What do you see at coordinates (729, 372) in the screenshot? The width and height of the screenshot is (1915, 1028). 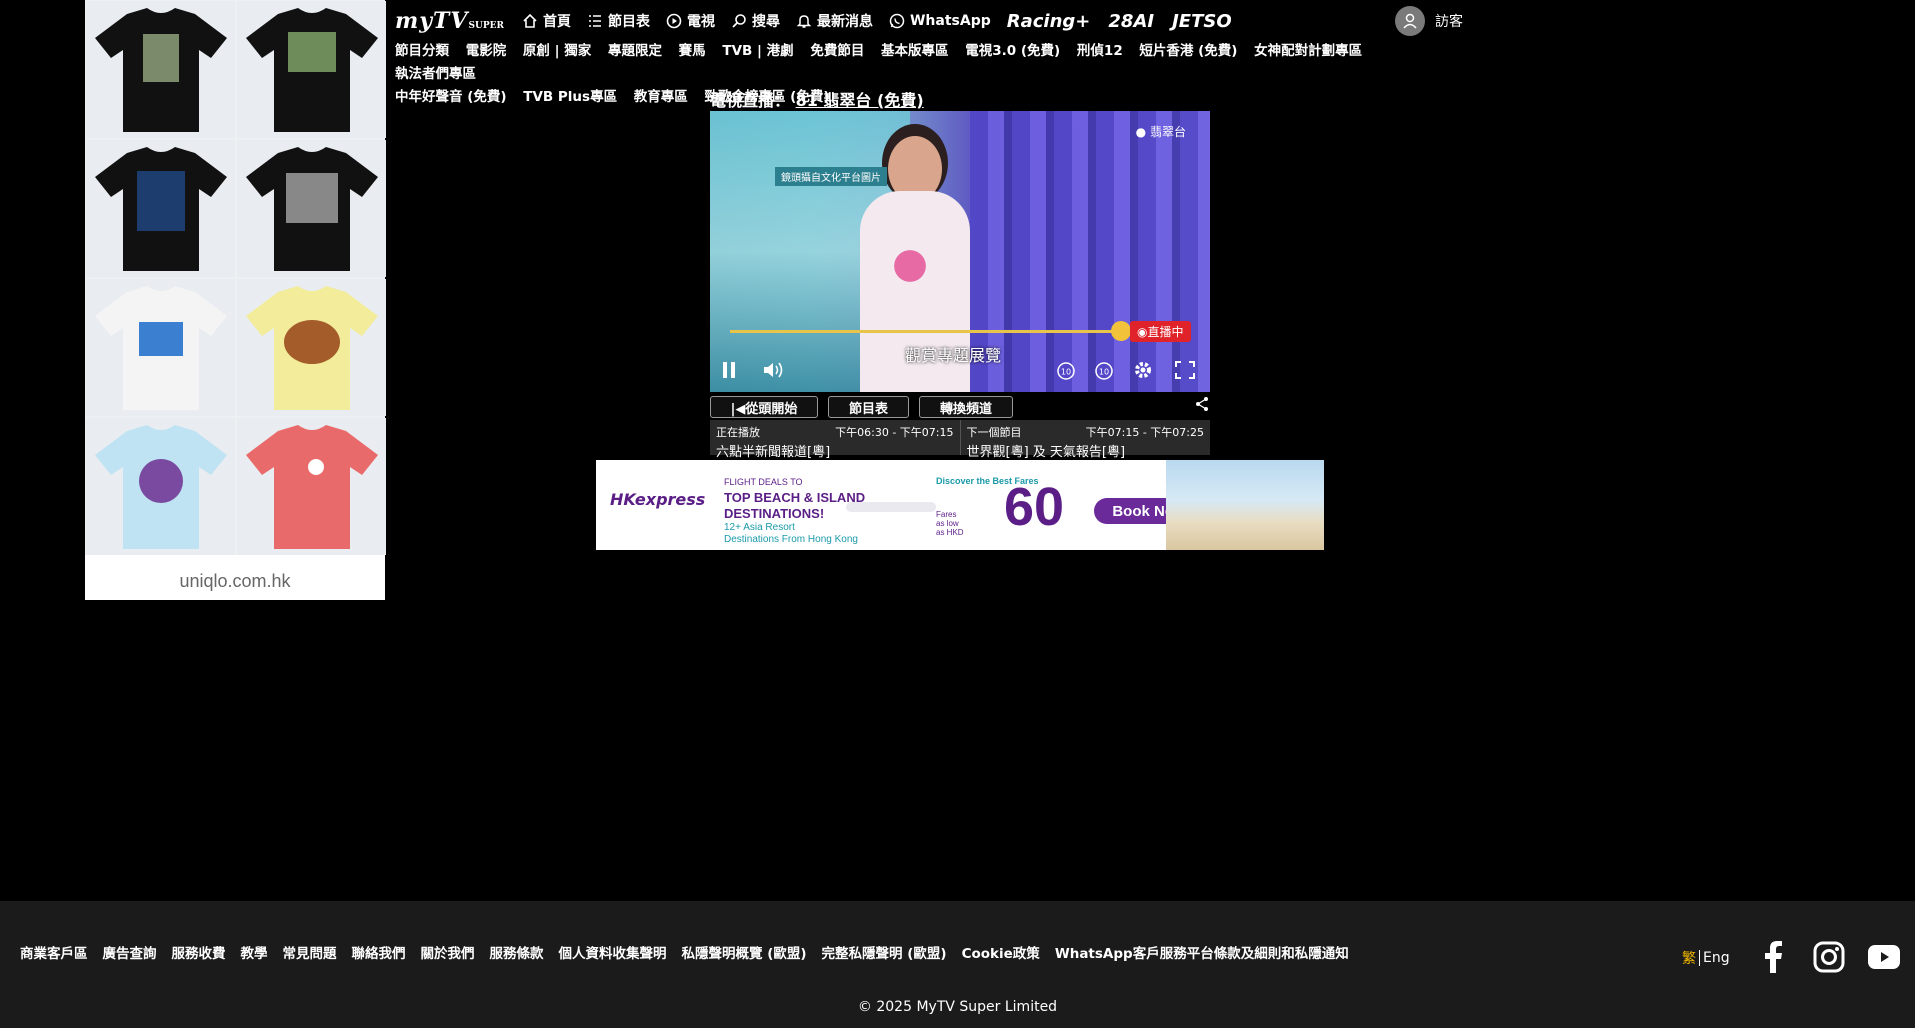 I see `pause-icon` at bounding box center [729, 372].